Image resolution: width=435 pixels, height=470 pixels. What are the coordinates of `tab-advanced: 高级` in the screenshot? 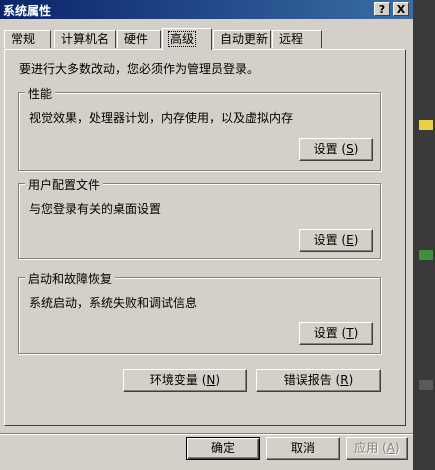 It's located at (187, 39).